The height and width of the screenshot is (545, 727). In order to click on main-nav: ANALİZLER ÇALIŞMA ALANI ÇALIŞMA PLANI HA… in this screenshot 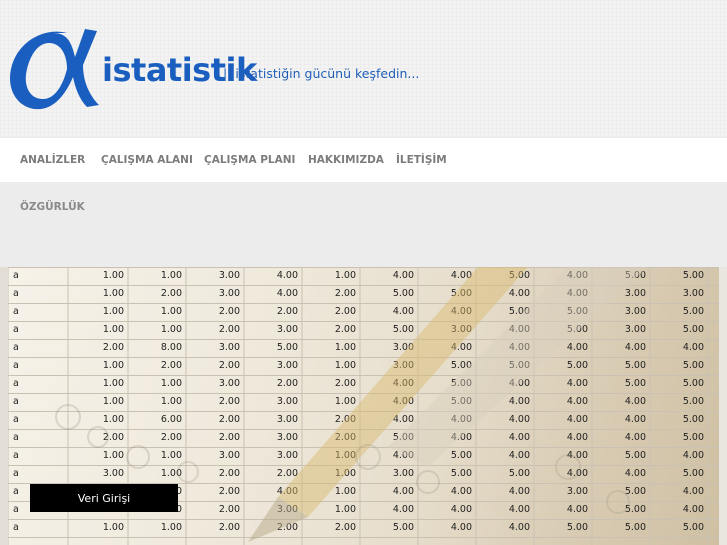, I will do `click(363, 160)`.